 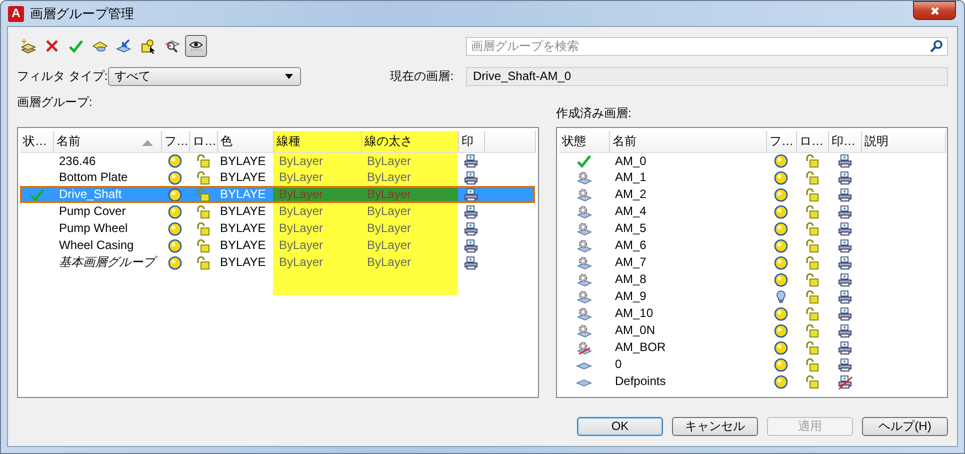 I want to click on table-cell: AM_0, so click(x=687, y=160).